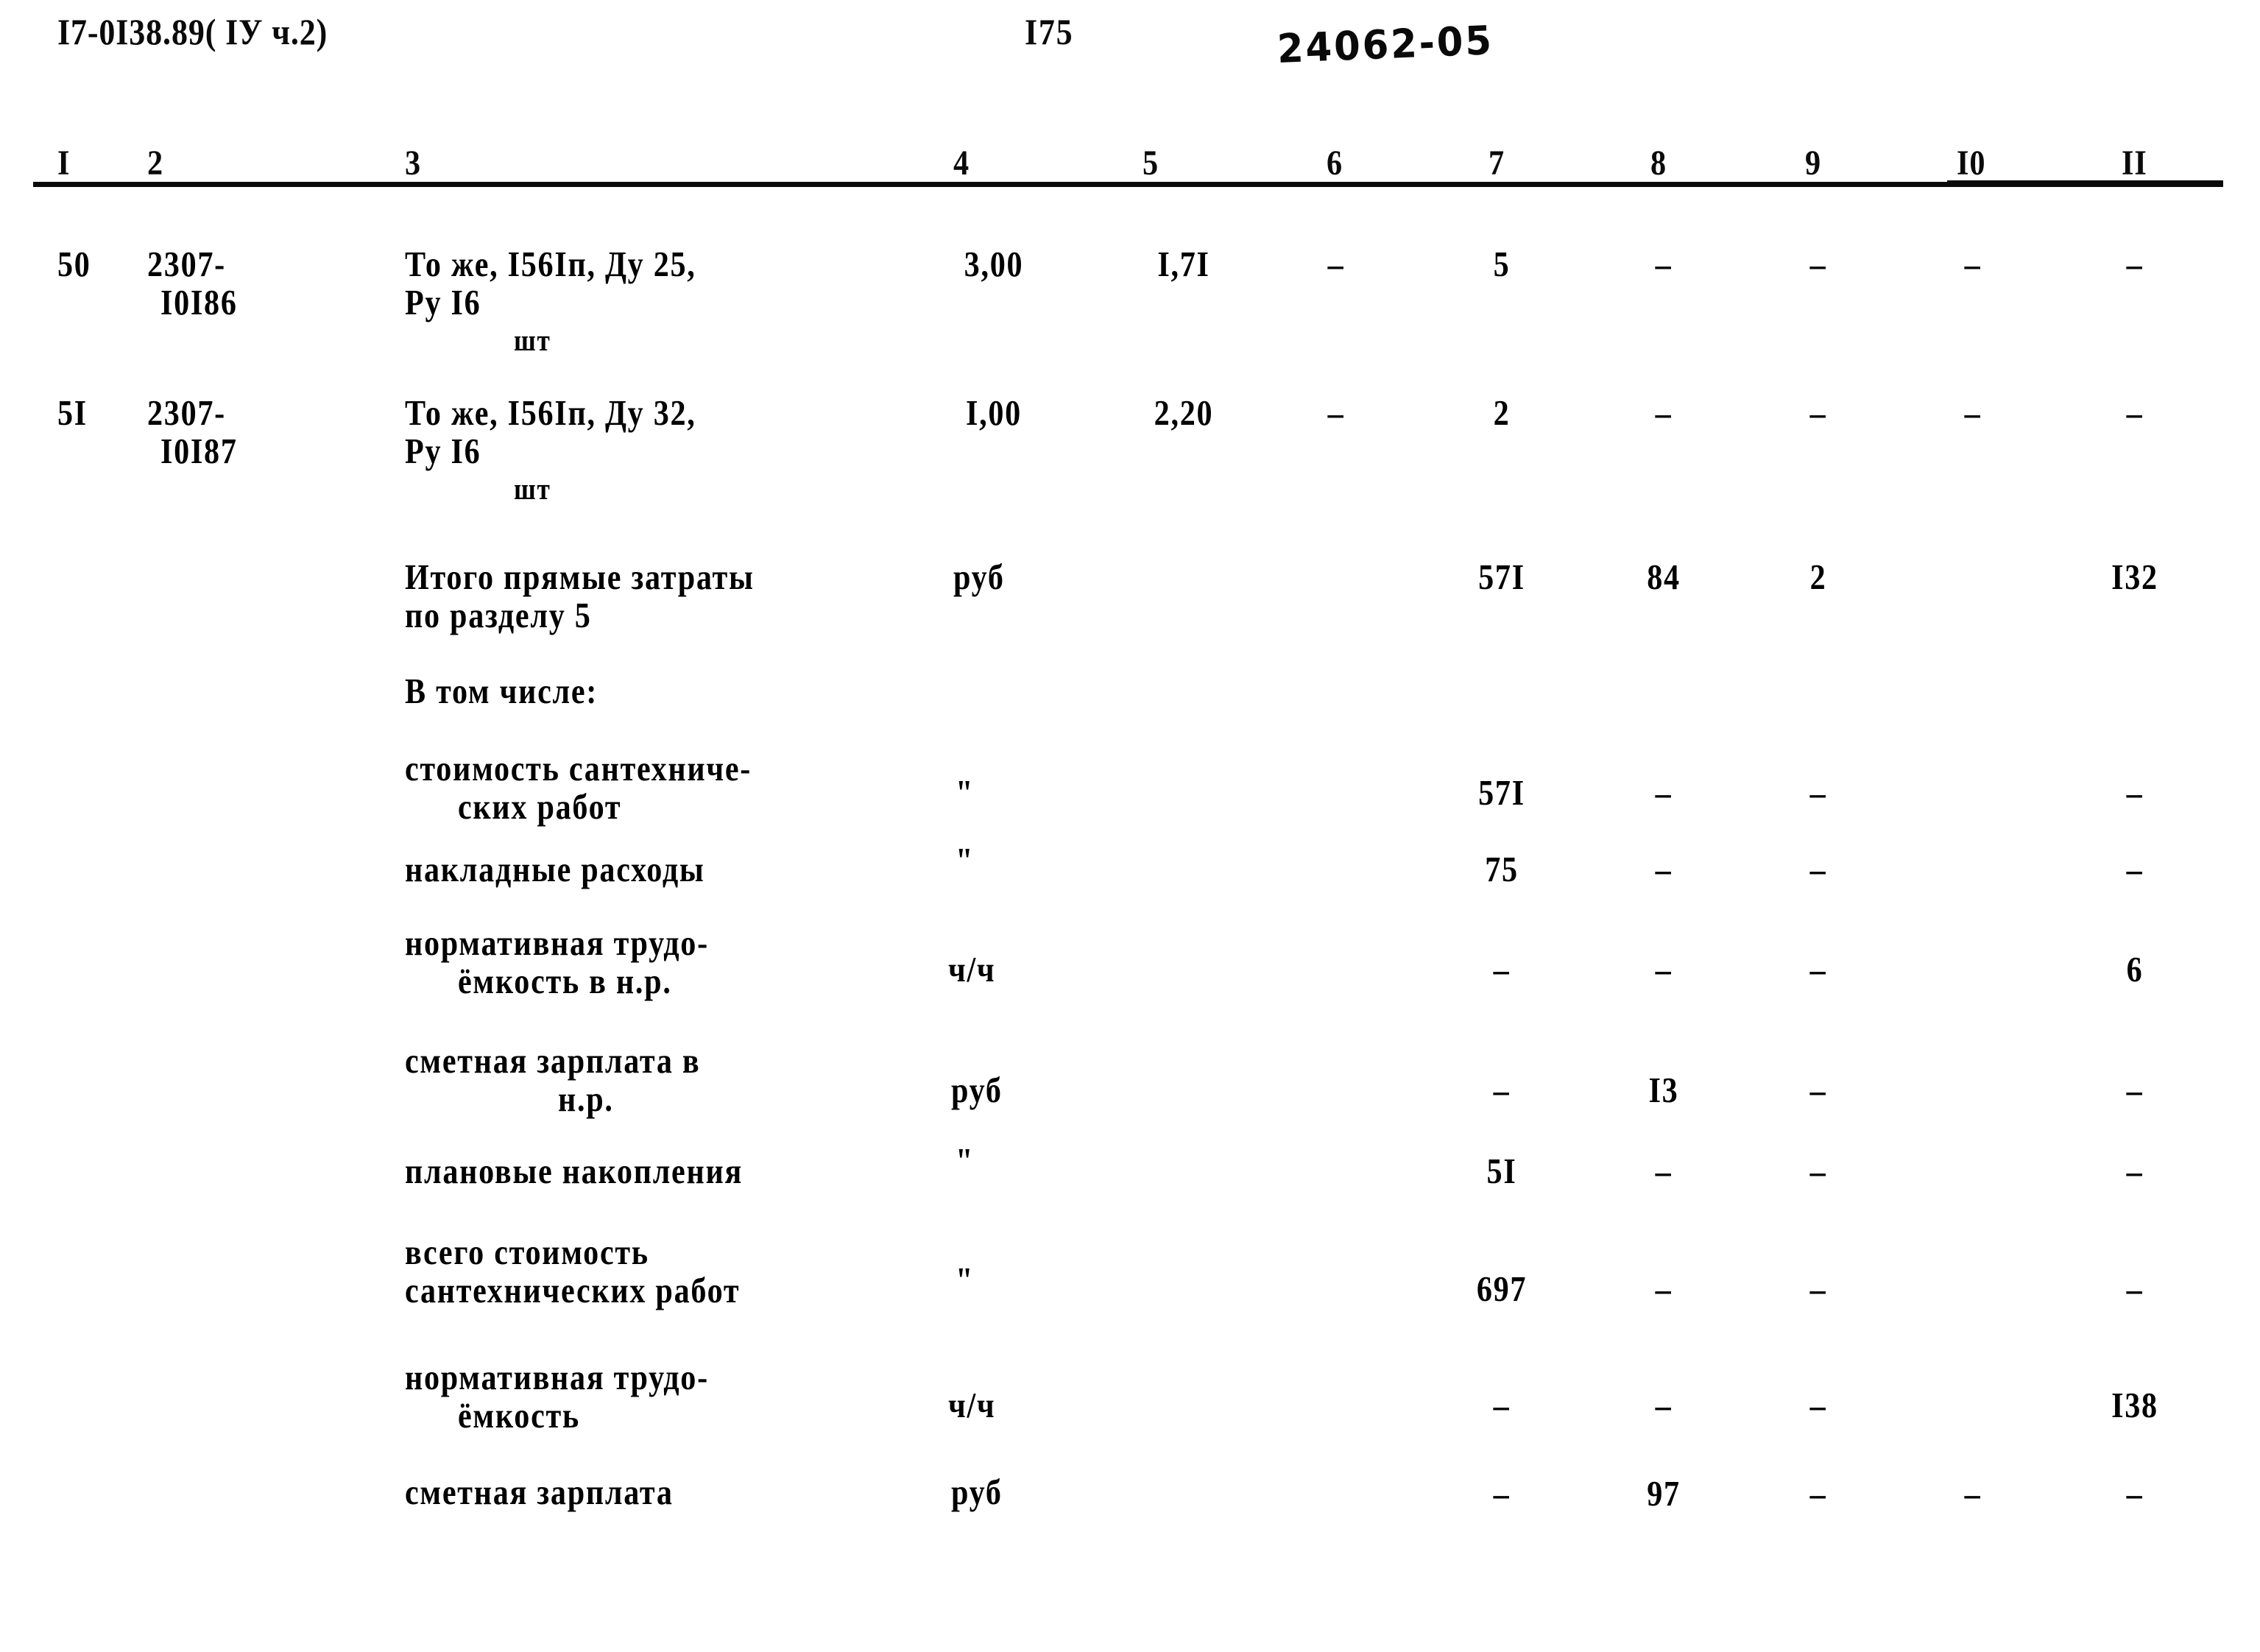 This screenshot has height=1652, width=2260. What do you see at coordinates (1049, 31) in the screenshot?
I see `page-number: I75` at bounding box center [1049, 31].